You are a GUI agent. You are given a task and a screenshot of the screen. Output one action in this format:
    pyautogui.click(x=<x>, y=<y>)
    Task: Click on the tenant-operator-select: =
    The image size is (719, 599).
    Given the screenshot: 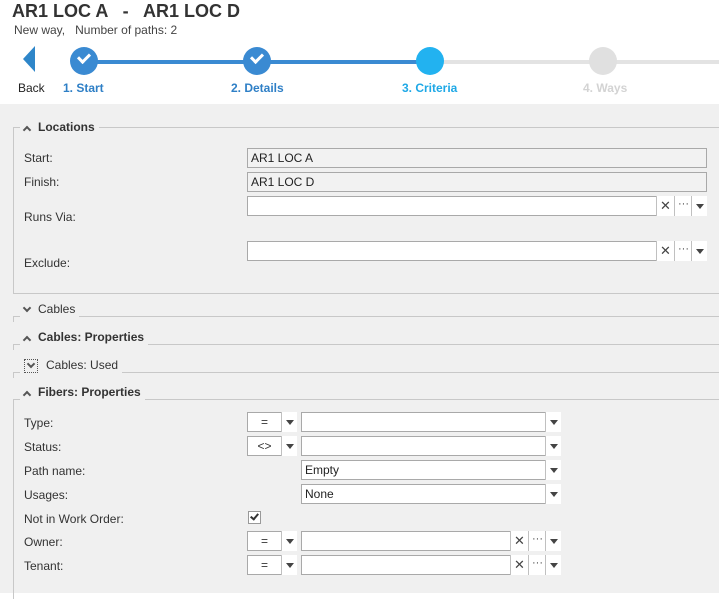 What is the action you would take?
    pyautogui.click(x=272, y=565)
    